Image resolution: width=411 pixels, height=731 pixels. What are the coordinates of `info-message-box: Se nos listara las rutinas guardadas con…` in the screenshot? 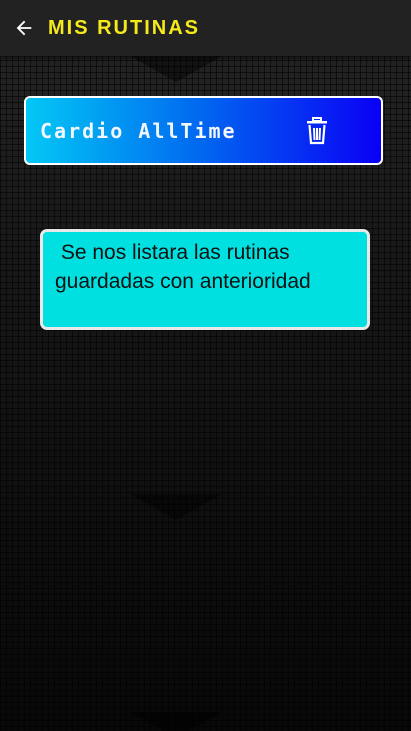 It's located at (205, 279).